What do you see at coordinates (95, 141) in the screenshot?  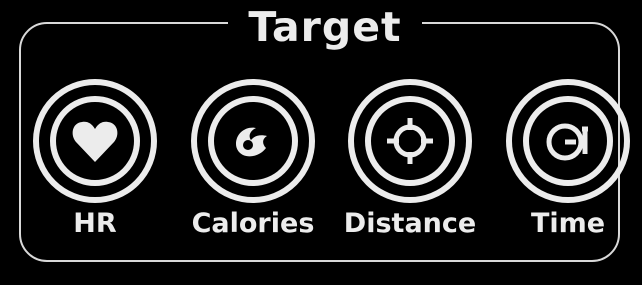 I see `heart-icon` at bounding box center [95, 141].